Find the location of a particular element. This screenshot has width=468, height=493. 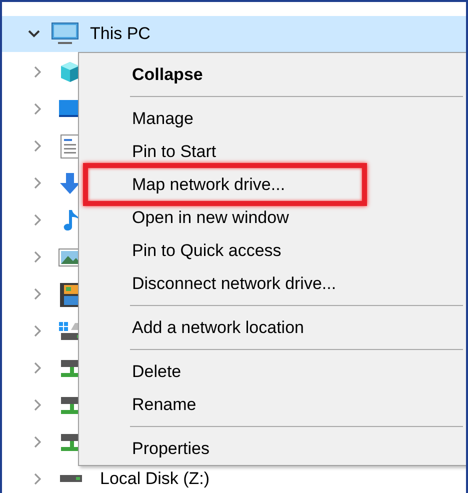

menu-item: Collapse is located at coordinates (272, 74).